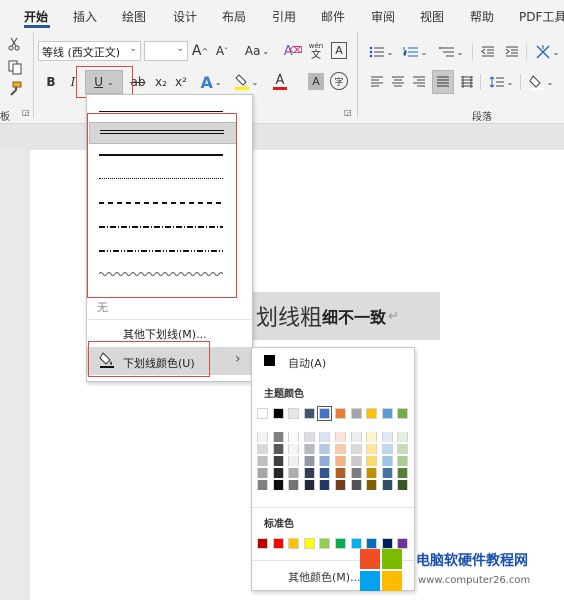 This screenshot has width=564, height=600. What do you see at coordinates (161, 82) in the screenshot?
I see `subscript-button: x₂` at bounding box center [161, 82].